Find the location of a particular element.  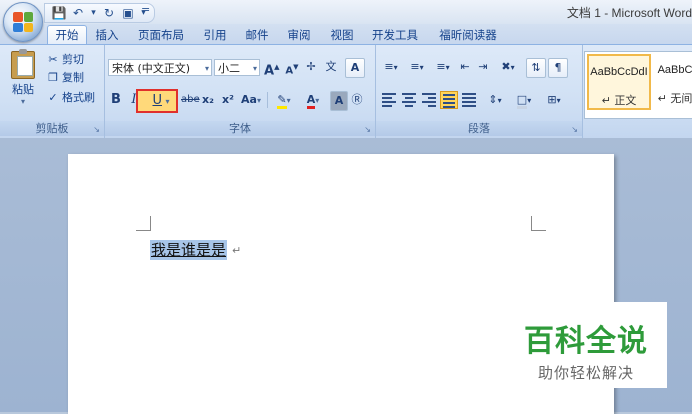

font-name-box: 宋体 (中文正文) ▾ is located at coordinates (160, 67).